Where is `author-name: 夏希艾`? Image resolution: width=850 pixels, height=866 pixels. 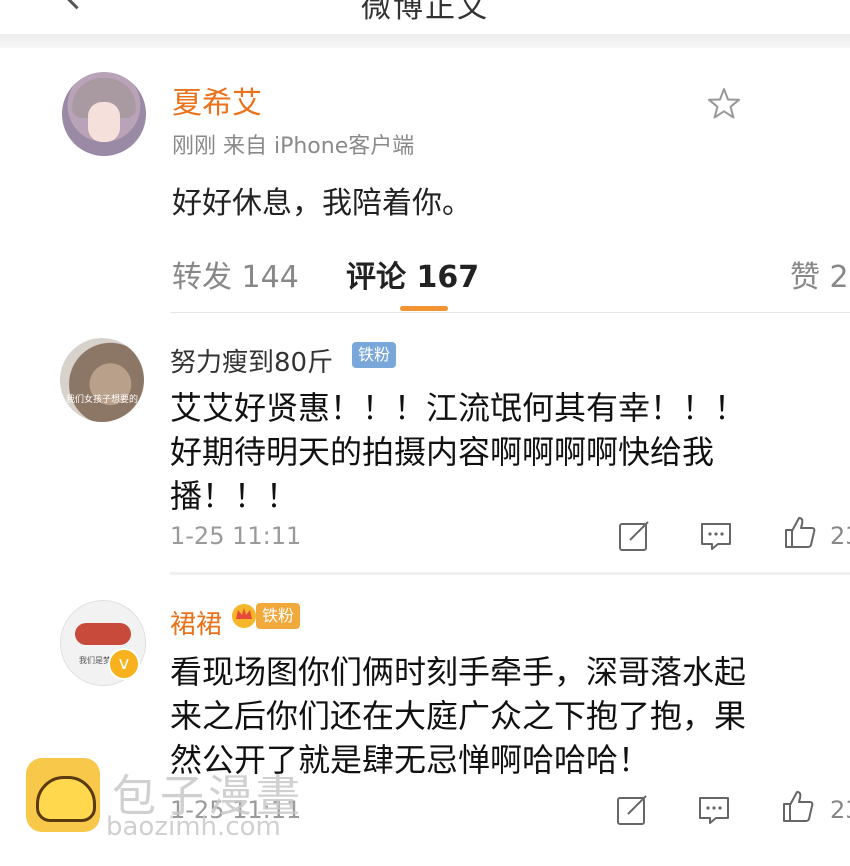 author-name: 夏希艾 is located at coordinates (217, 100).